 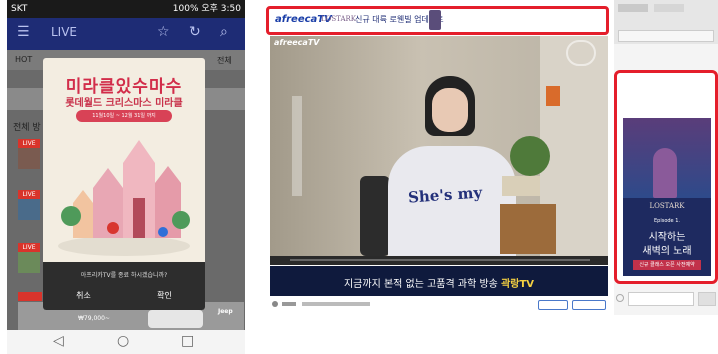 What do you see at coordinates (336, 304) in the screenshot?
I see `info-text` at bounding box center [336, 304].